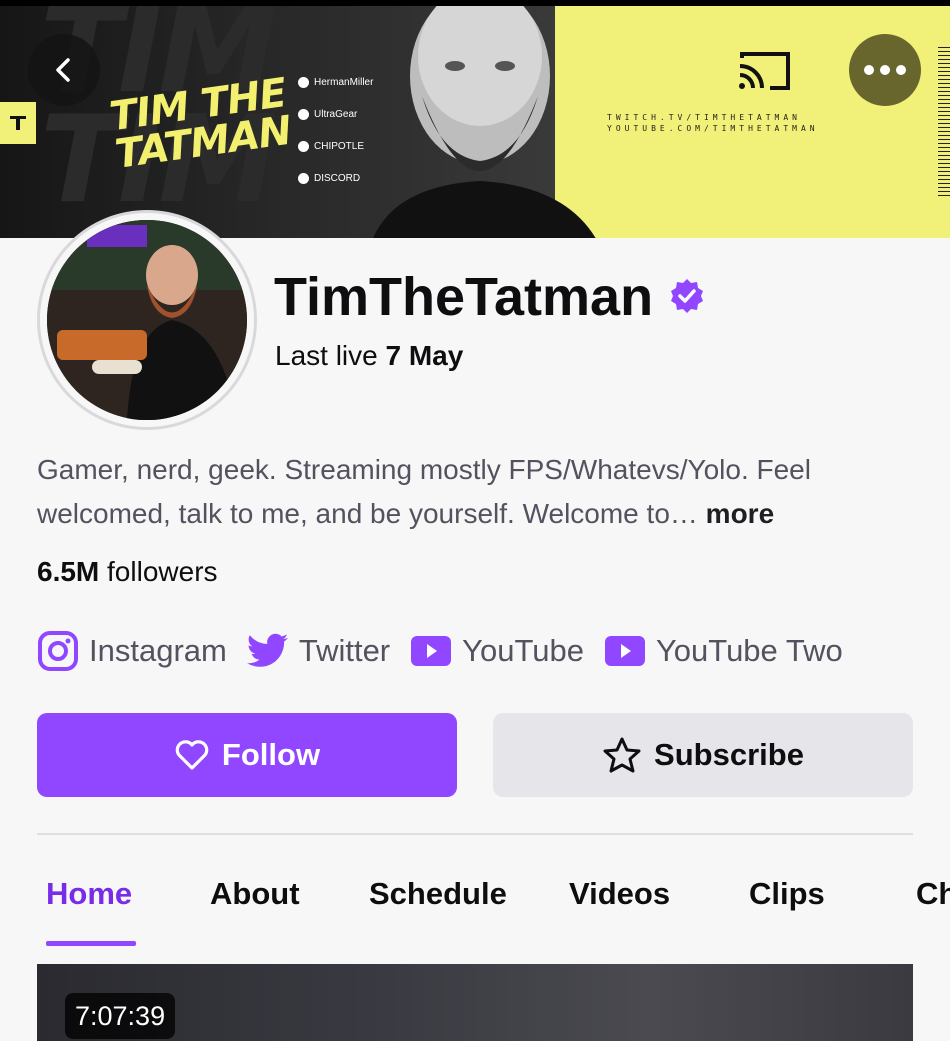  I want to click on subscribe-label: Subscribe, so click(729, 754).